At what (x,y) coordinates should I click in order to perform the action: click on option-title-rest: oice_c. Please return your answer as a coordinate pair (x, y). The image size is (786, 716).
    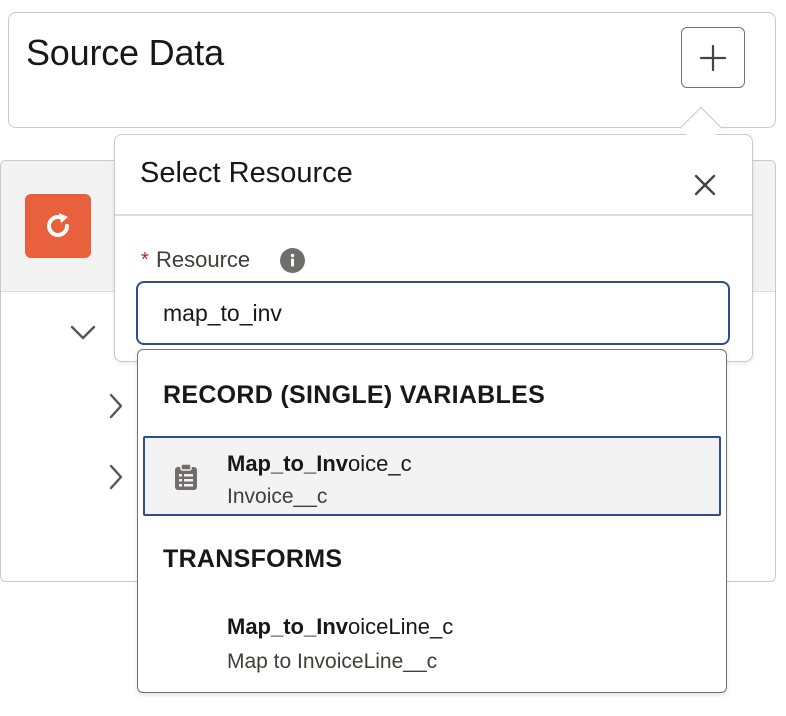
    Looking at the image, I should click on (380, 463).